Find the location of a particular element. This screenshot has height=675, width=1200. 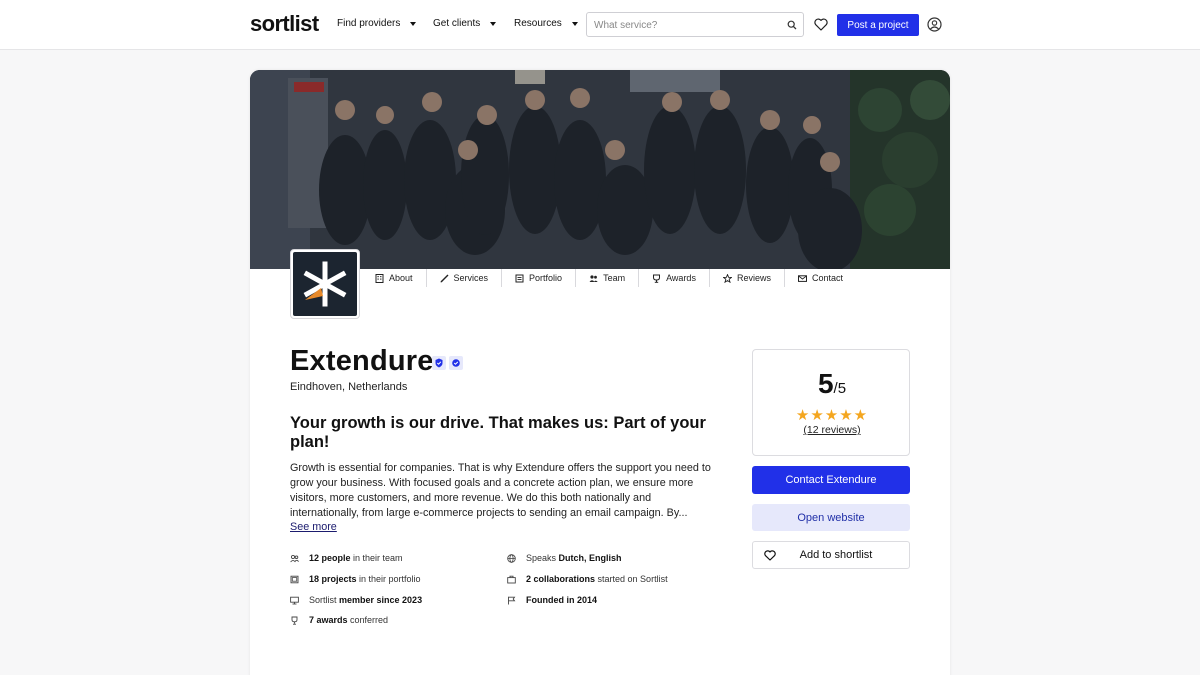

fact-portfolio: 18 projects in their portfolio is located at coordinates (355, 579).